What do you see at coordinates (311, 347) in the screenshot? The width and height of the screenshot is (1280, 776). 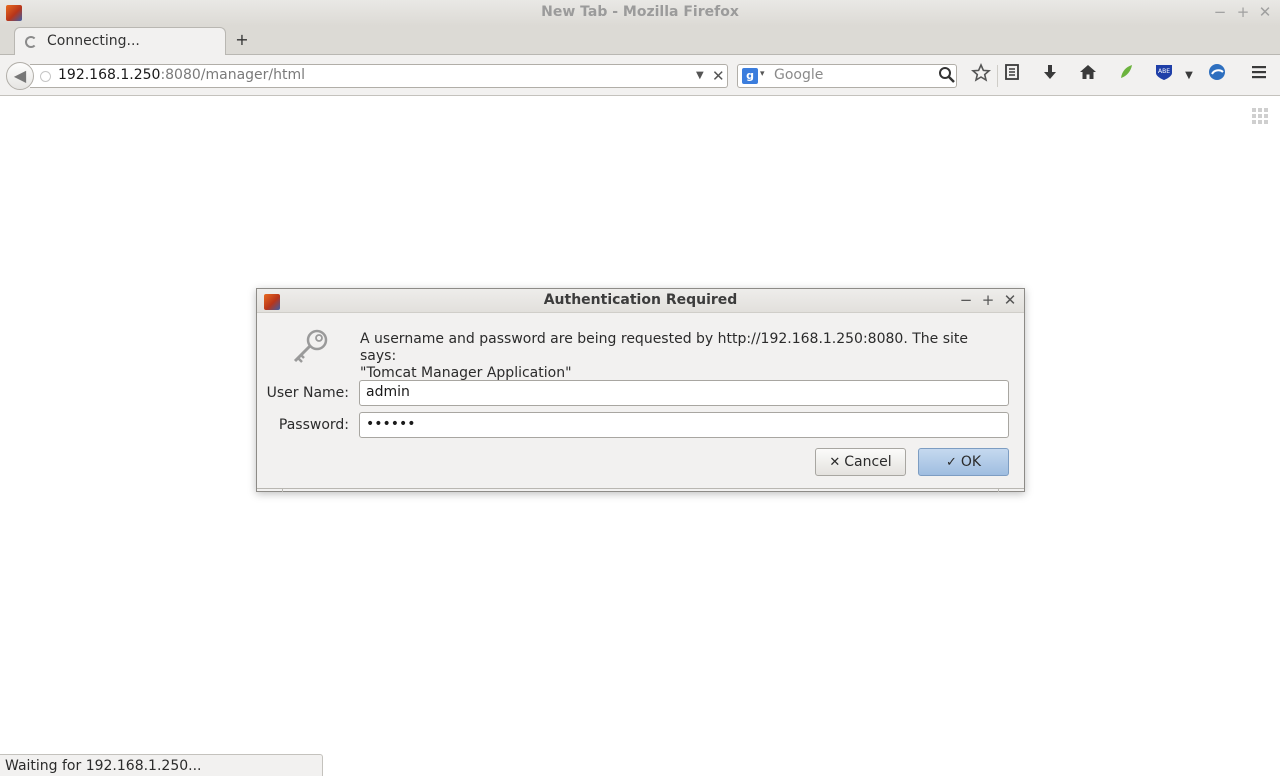 I see `key-icon` at bounding box center [311, 347].